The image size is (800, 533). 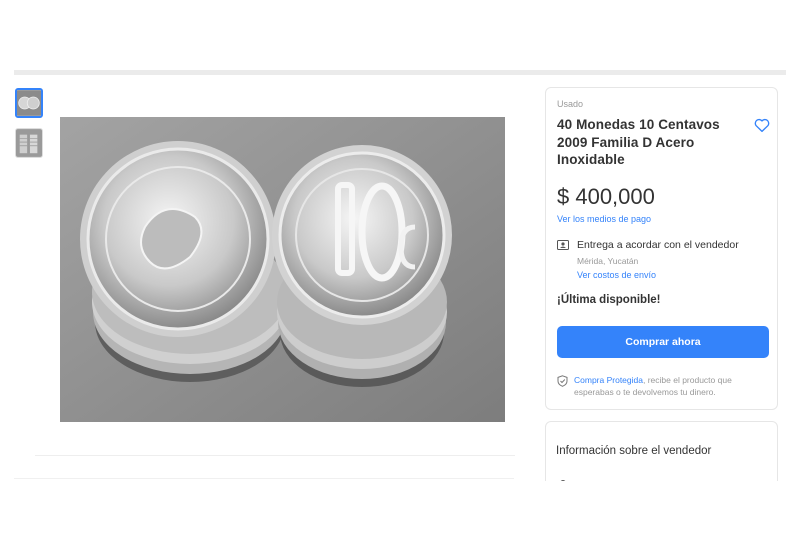 I want to click on stock-note: ¡Última disponible!, so click(x=609, y=300).